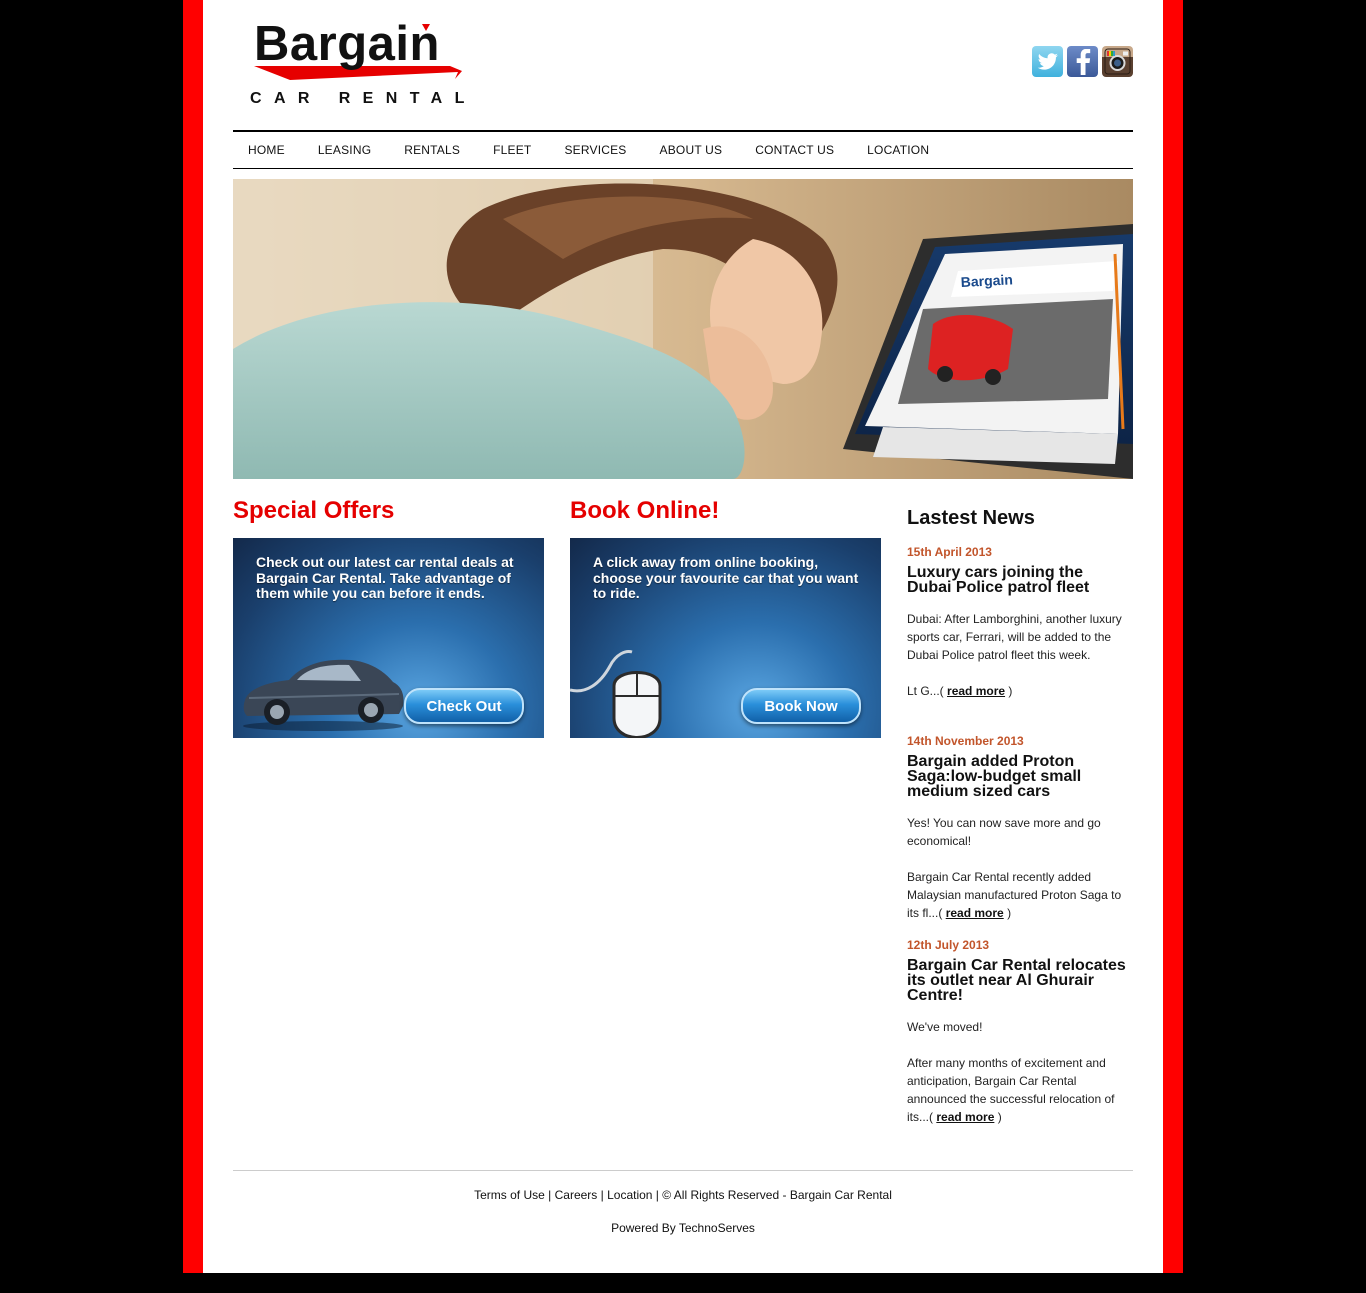  What do you see at coordinates (691, 150) in the screenshot?
I see `nav-about-us: ABOUT US` at bounding box center [691, 150].